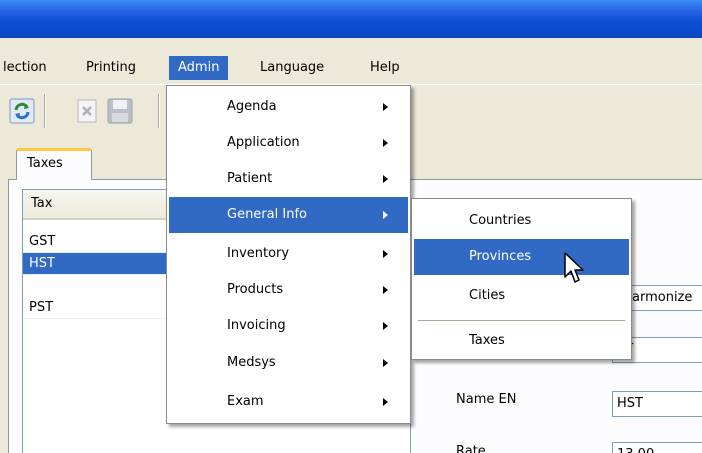  What do you see at coordinates (288, 290) in the screenshot?
I see `admin-menu-products: Products` at bounding box center [288, 290].